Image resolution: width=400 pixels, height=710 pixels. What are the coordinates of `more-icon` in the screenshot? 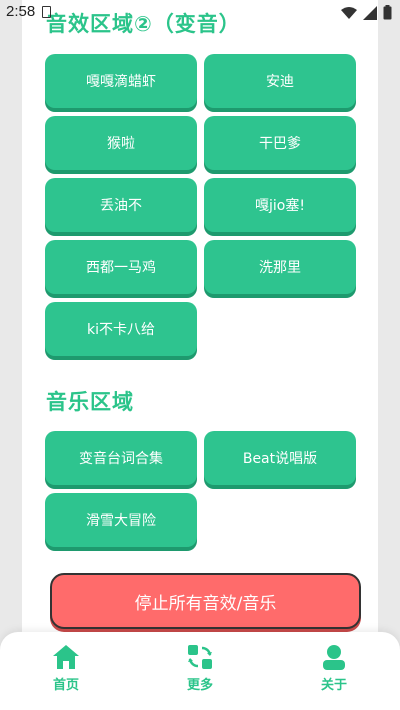 It's located at (200, 657).